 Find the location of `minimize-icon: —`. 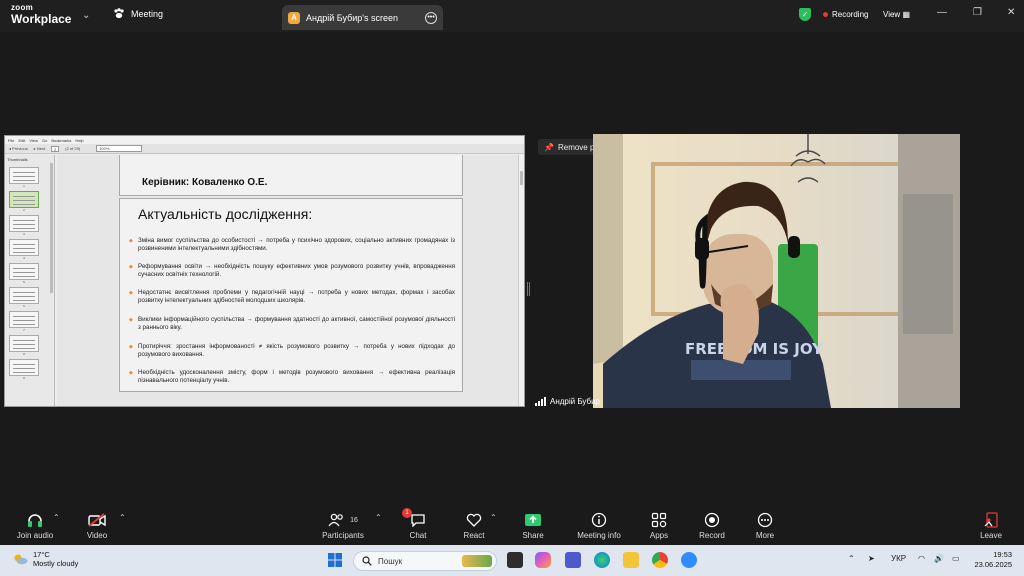

minimize-icon: — is located at coordinates (942, 12).